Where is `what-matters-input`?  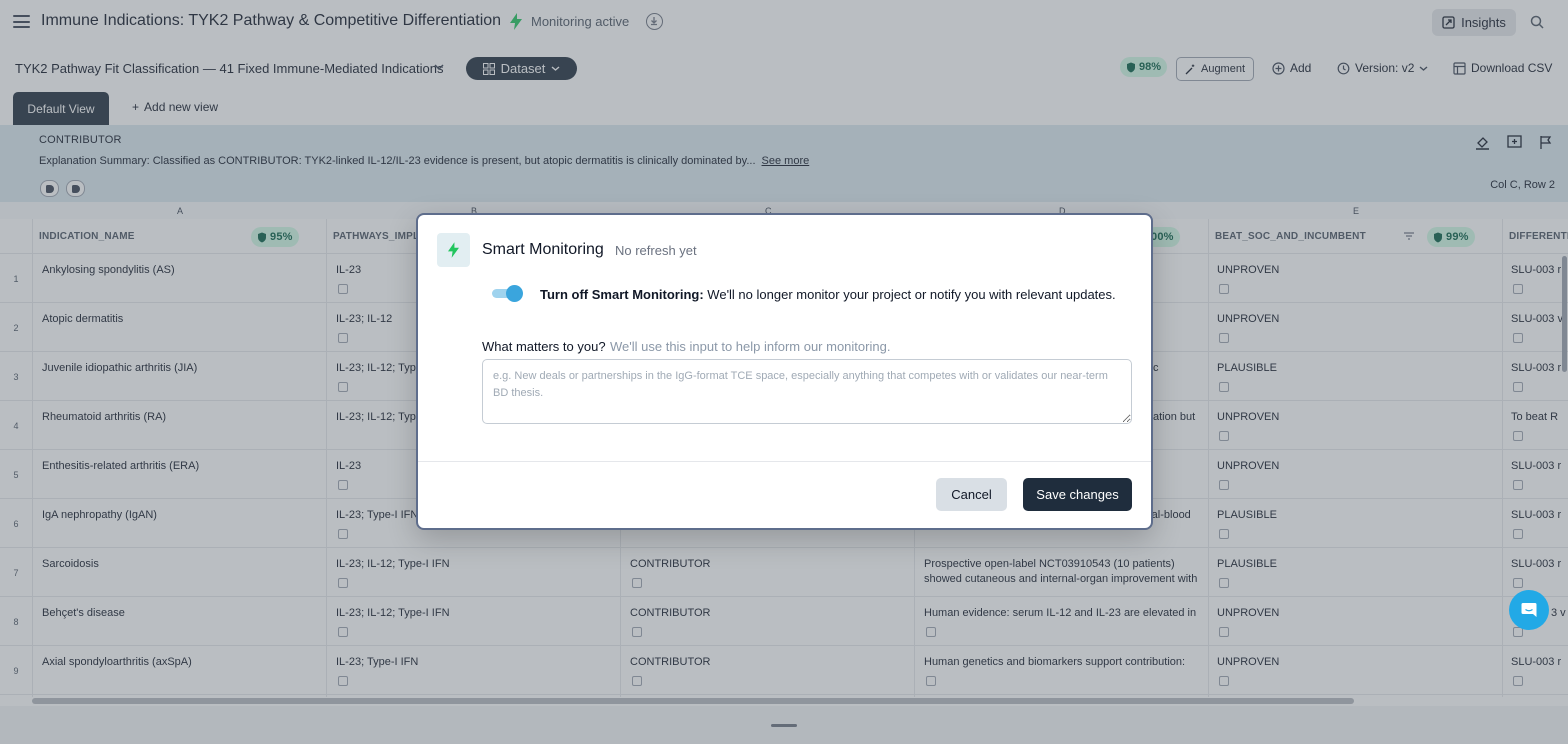 what-matters-input is located at coordinates (807, 391).